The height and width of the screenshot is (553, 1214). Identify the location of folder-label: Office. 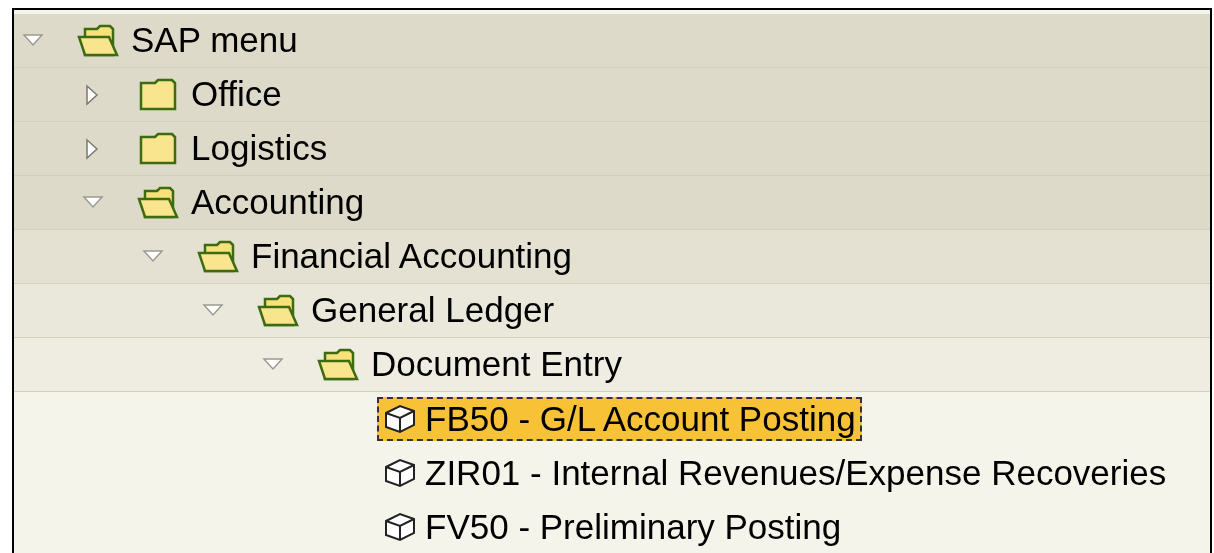
(236, 94).